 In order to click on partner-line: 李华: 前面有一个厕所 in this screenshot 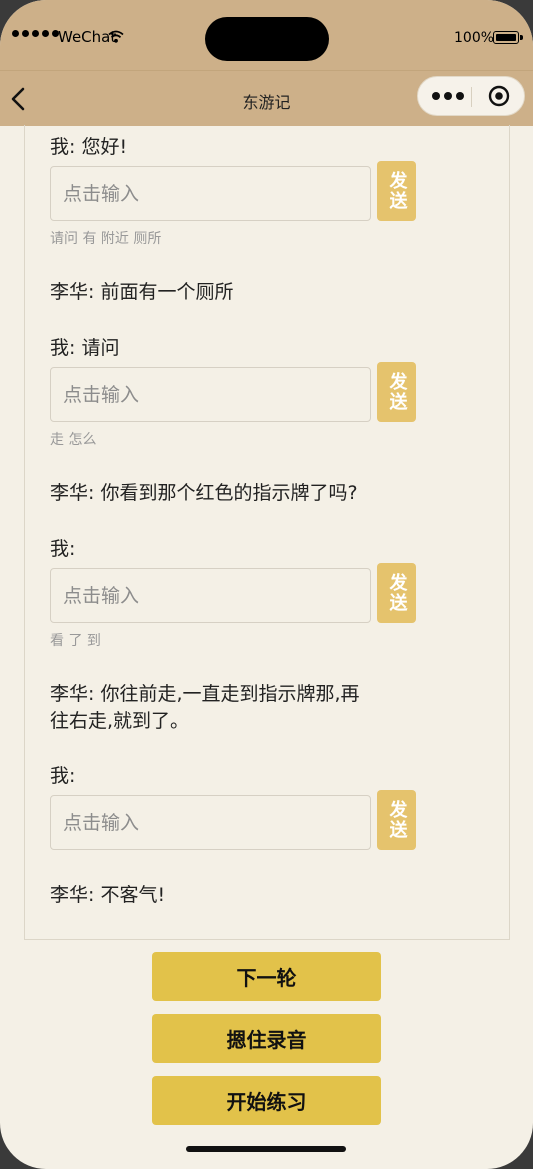, I will do `click(142, 292)`.